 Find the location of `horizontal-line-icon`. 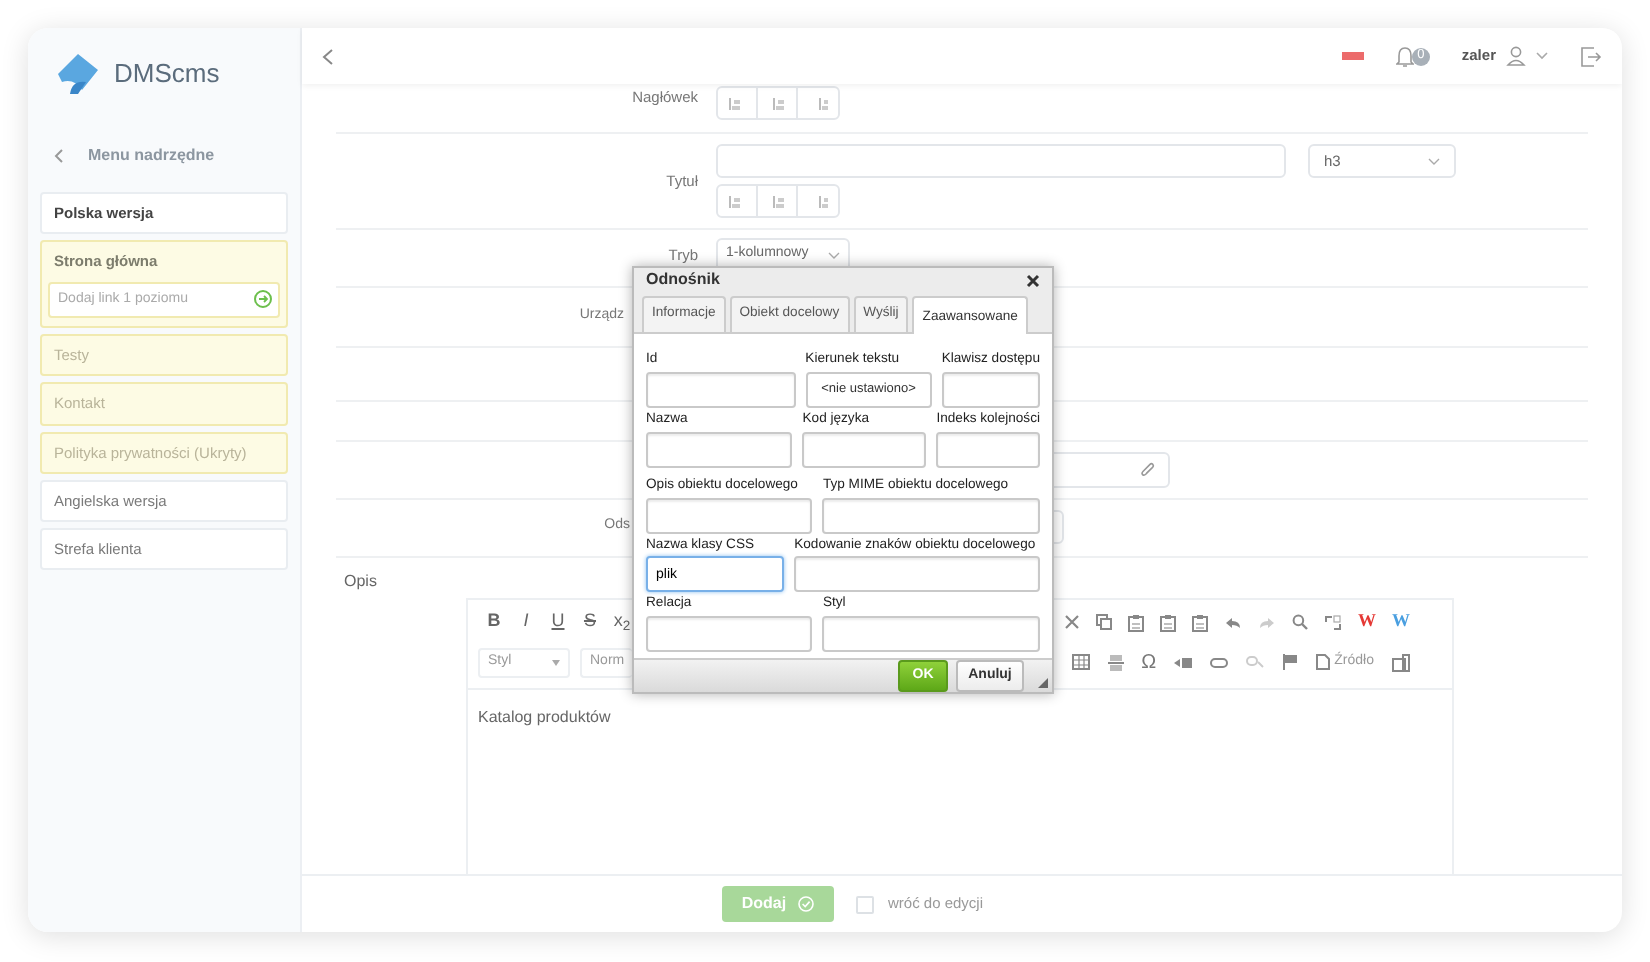

horizontal-line-icon is located at coordinates (1115, 662).